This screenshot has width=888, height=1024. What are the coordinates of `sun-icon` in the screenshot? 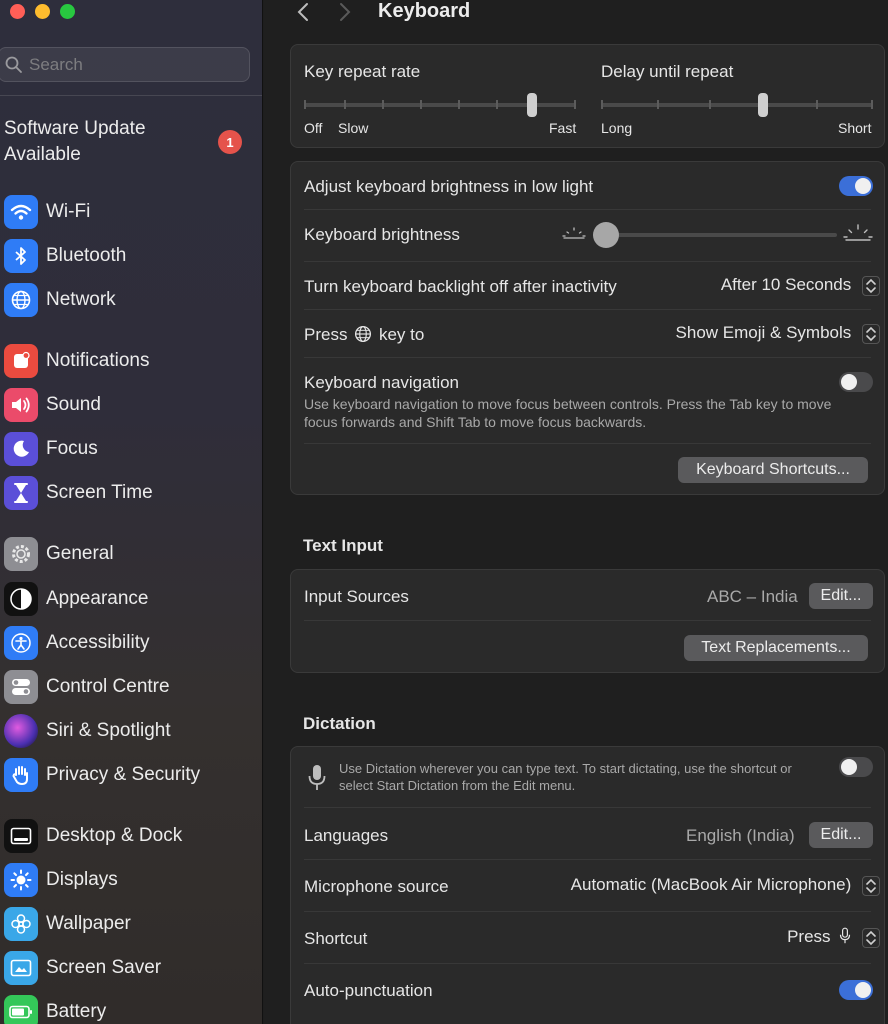 It's located at (21, 880).